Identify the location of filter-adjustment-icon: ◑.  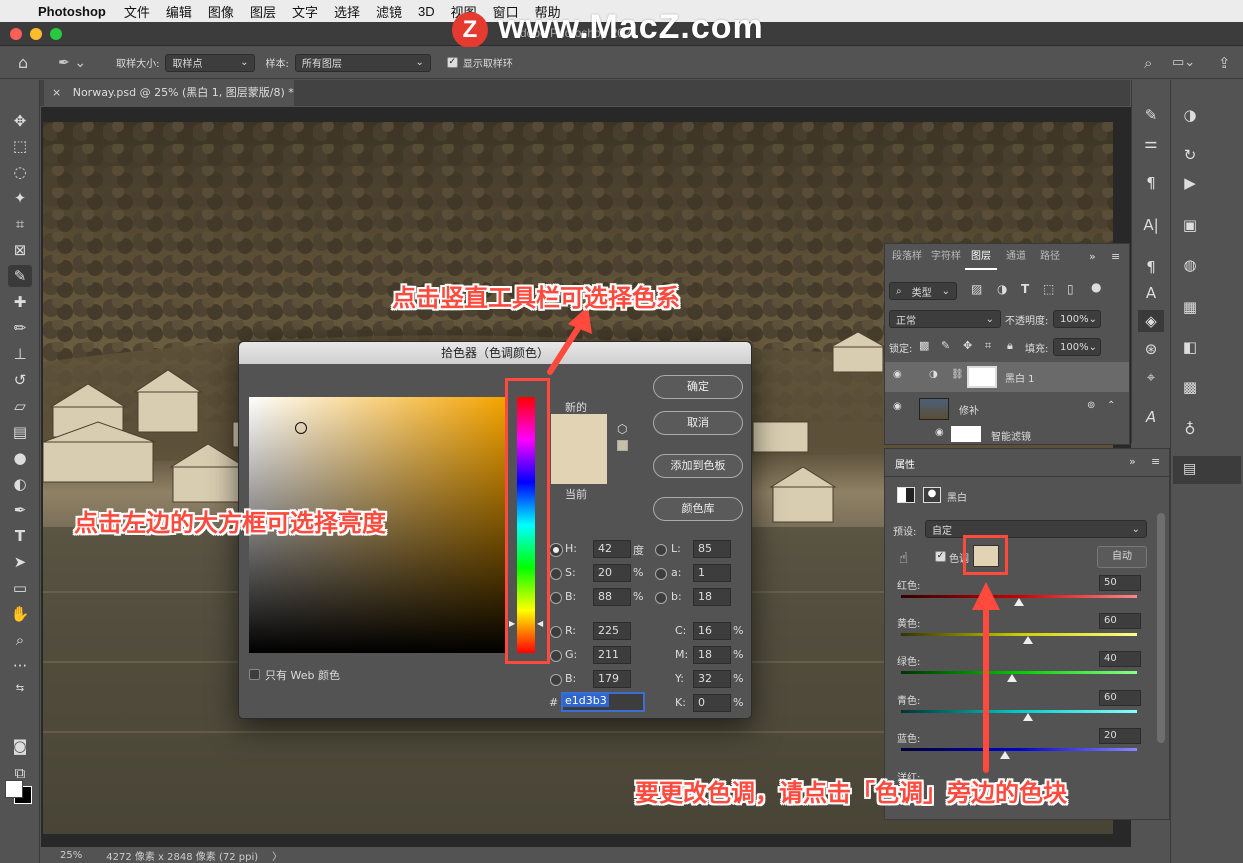
(1002, 289).